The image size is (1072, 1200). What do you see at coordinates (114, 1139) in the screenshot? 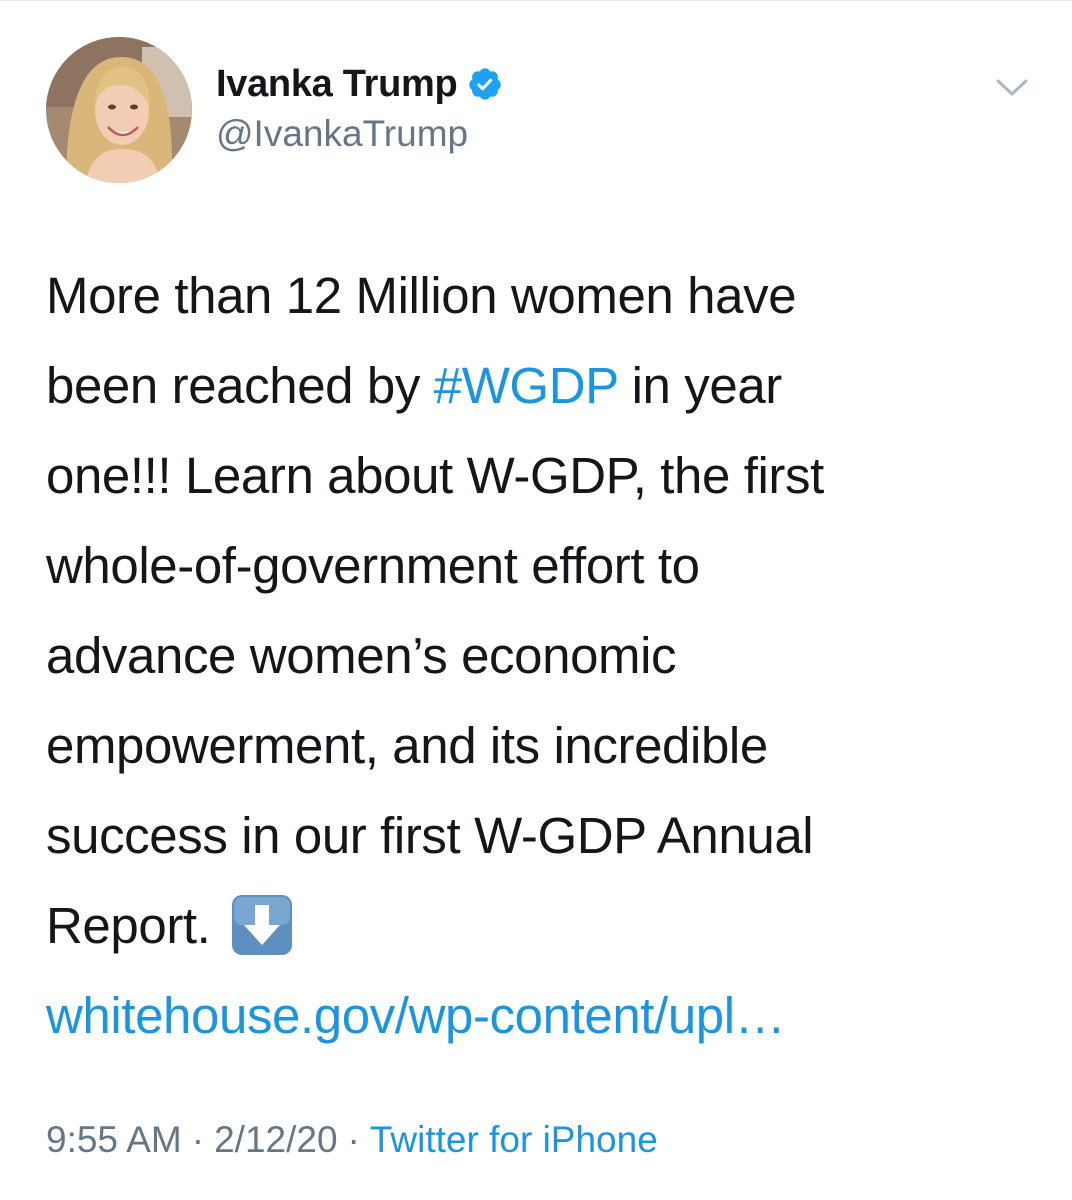
I see `timestamp-time: 9:55 AM` at bounding box center [114, 1139].